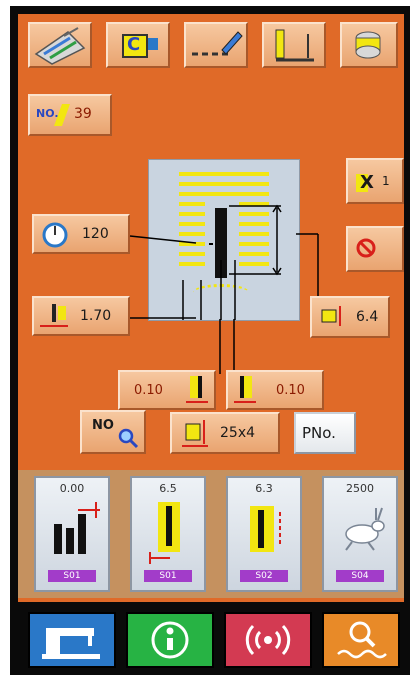  I want to click on presser-foot-icon, so click(294, 45).